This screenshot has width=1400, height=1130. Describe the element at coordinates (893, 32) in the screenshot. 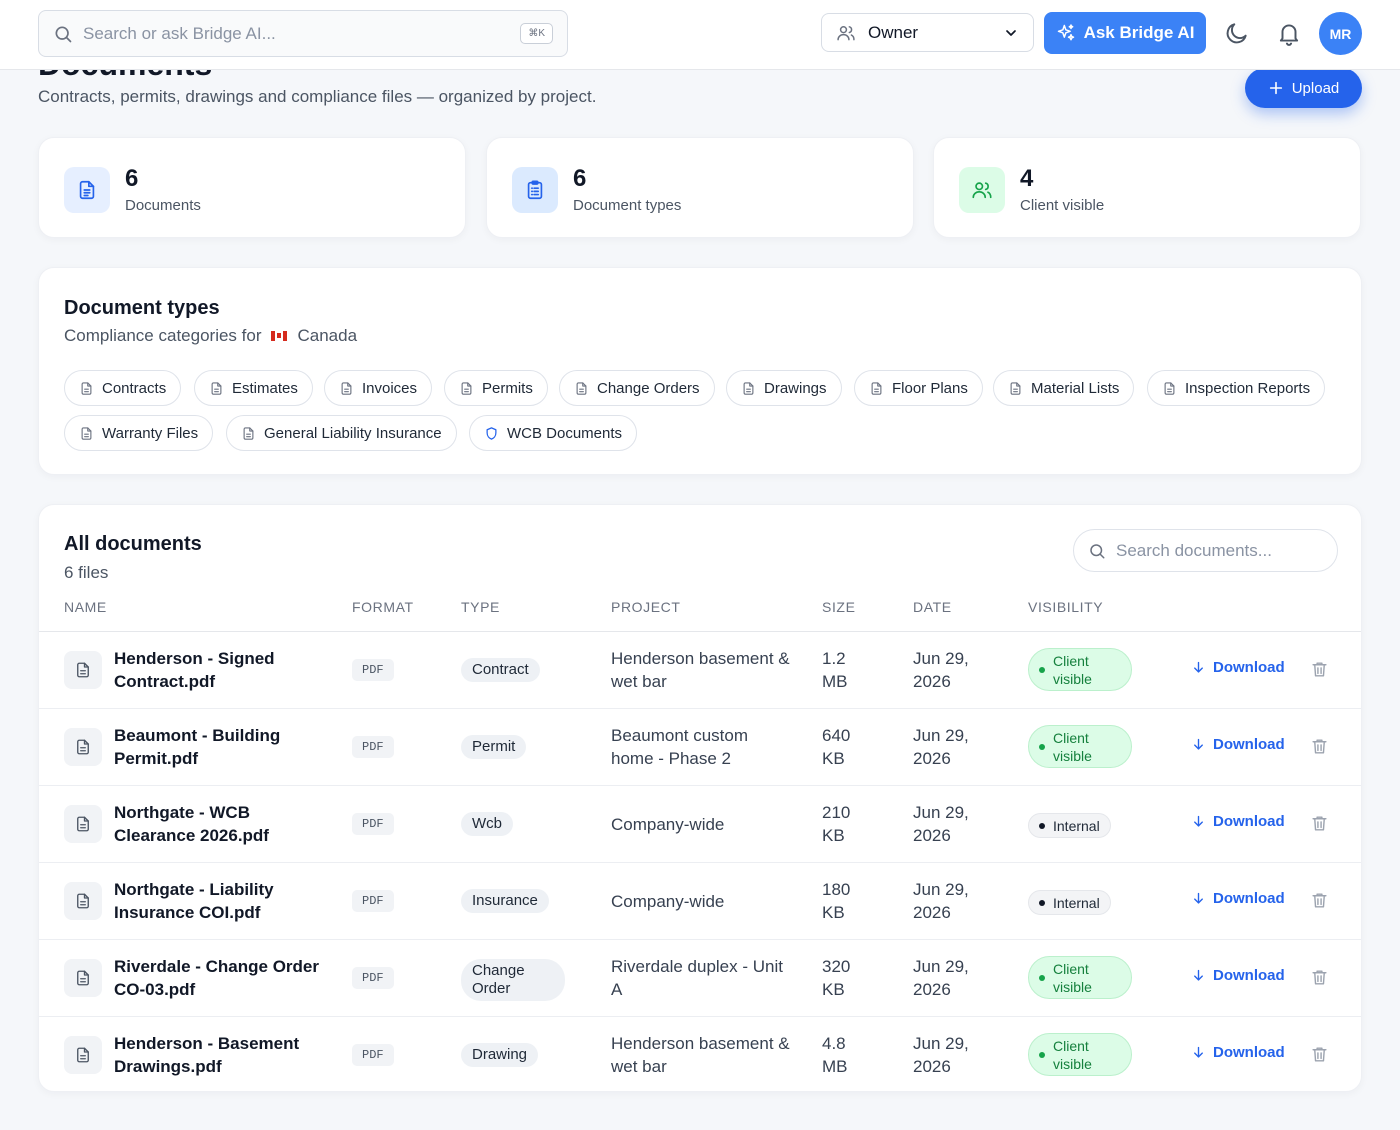

I see `role-select-value: Owner` at that location.